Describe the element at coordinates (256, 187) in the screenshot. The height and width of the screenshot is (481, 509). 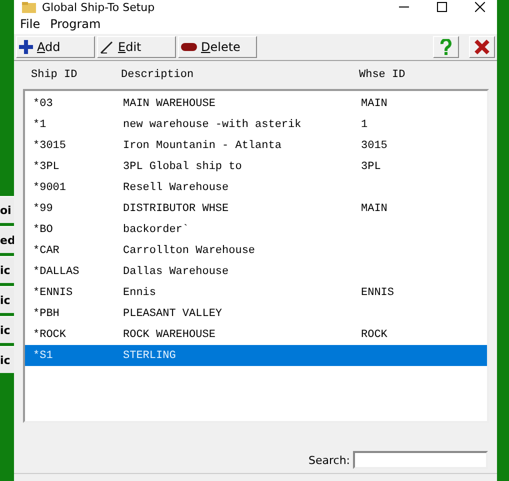
I see `list-row: *9001 Resell Warehouse` at that location.